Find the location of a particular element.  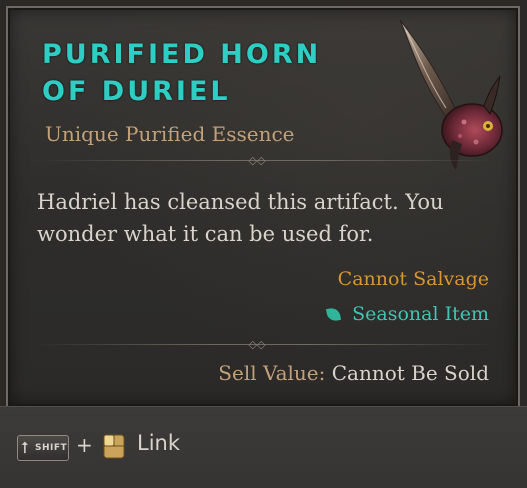

sell-value: Sell Value: Cannot Be Sold is located at coordinates (353, 373).